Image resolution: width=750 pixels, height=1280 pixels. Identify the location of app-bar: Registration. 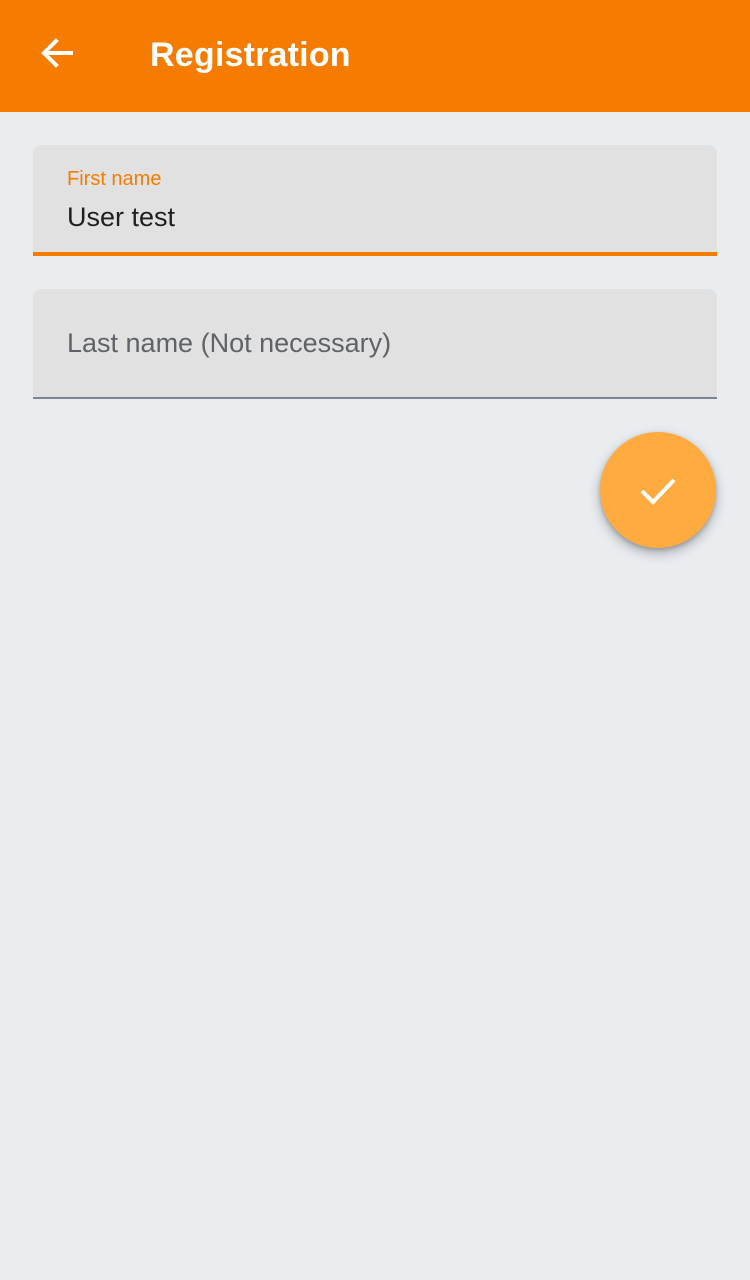
(375, 56).